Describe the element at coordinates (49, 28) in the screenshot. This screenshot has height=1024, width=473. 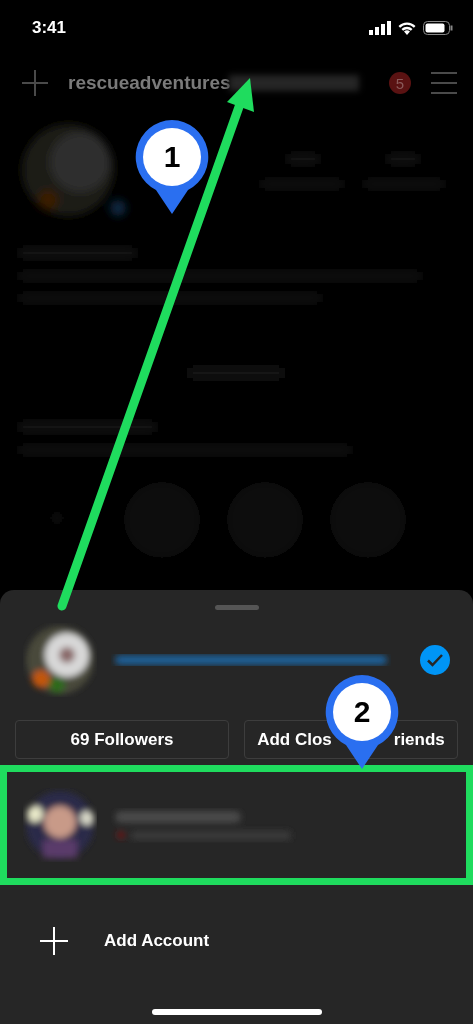
I see `clock: 3:41` at that location.